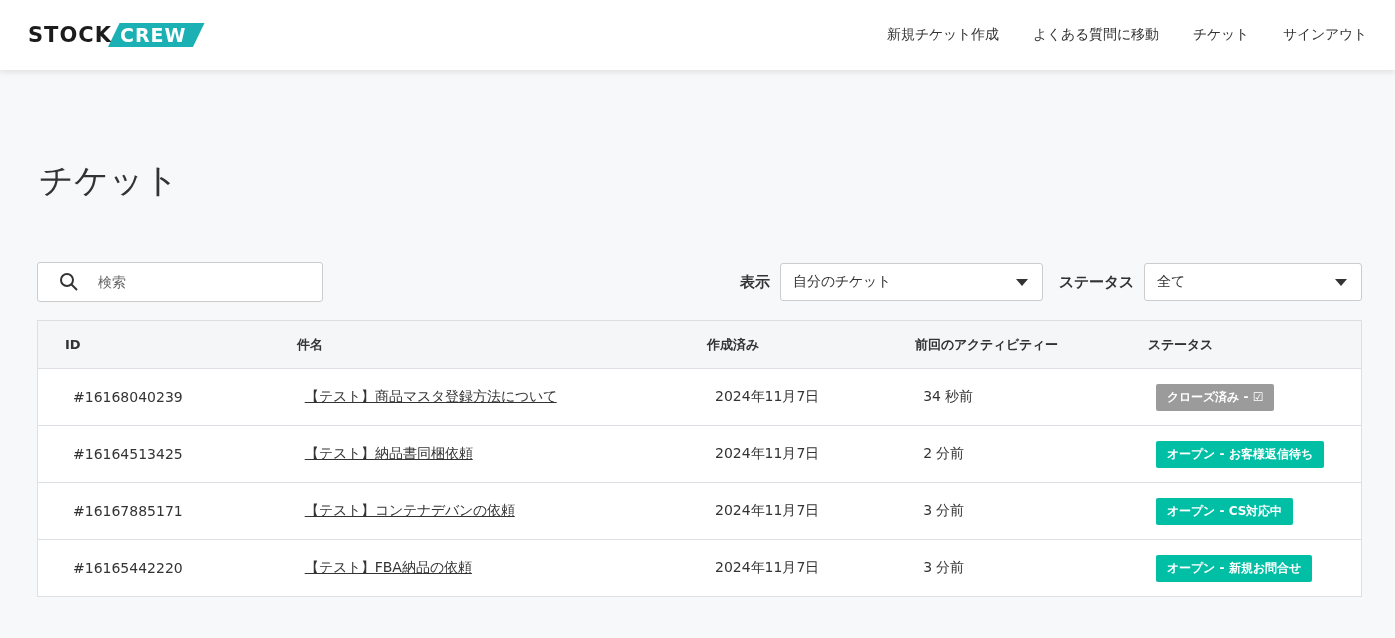 The height and width of the screenshot is (638, 1395). Describe the element at coordinates (388, 453) in the screenshot. I see `ticket-link: 【テスト】納品書同梱依頼` at that location.